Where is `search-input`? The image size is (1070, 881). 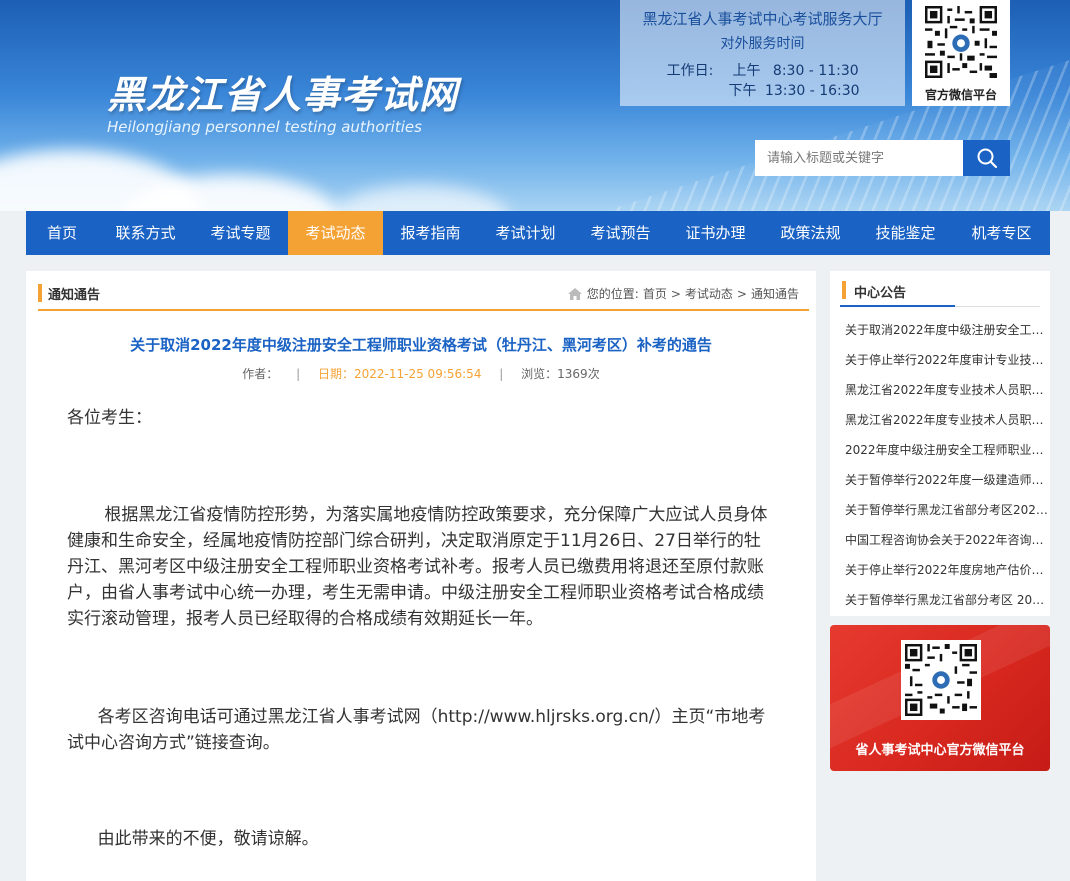 search-input is located at coordinates (859, 158).